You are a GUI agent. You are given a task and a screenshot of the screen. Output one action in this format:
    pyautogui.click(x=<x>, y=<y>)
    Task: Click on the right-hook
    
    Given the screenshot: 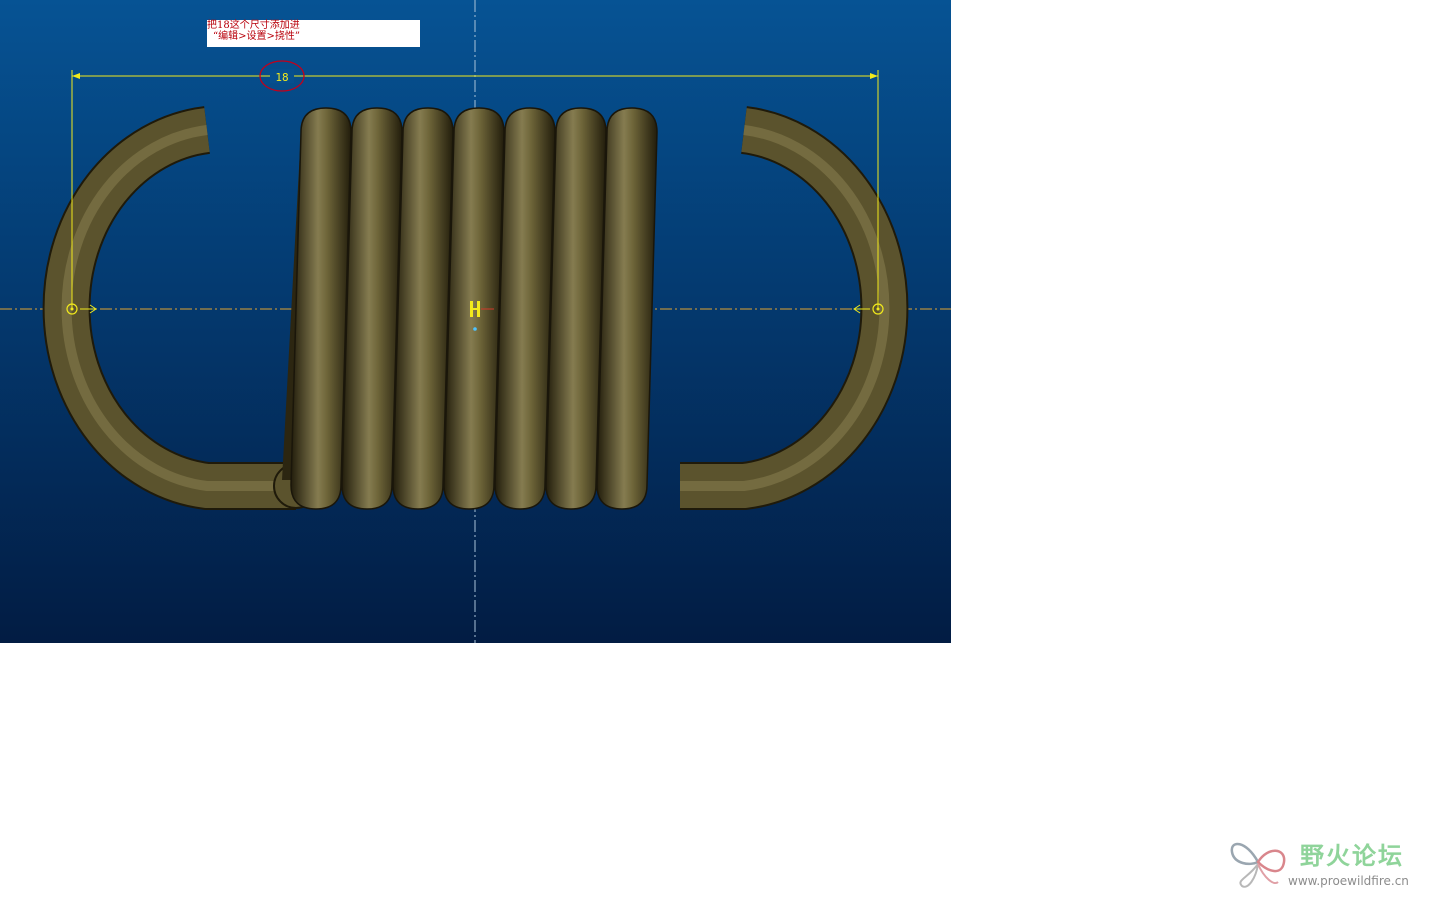 What is the action you would take?
    pyautogui.click(x=794, y=308)
    